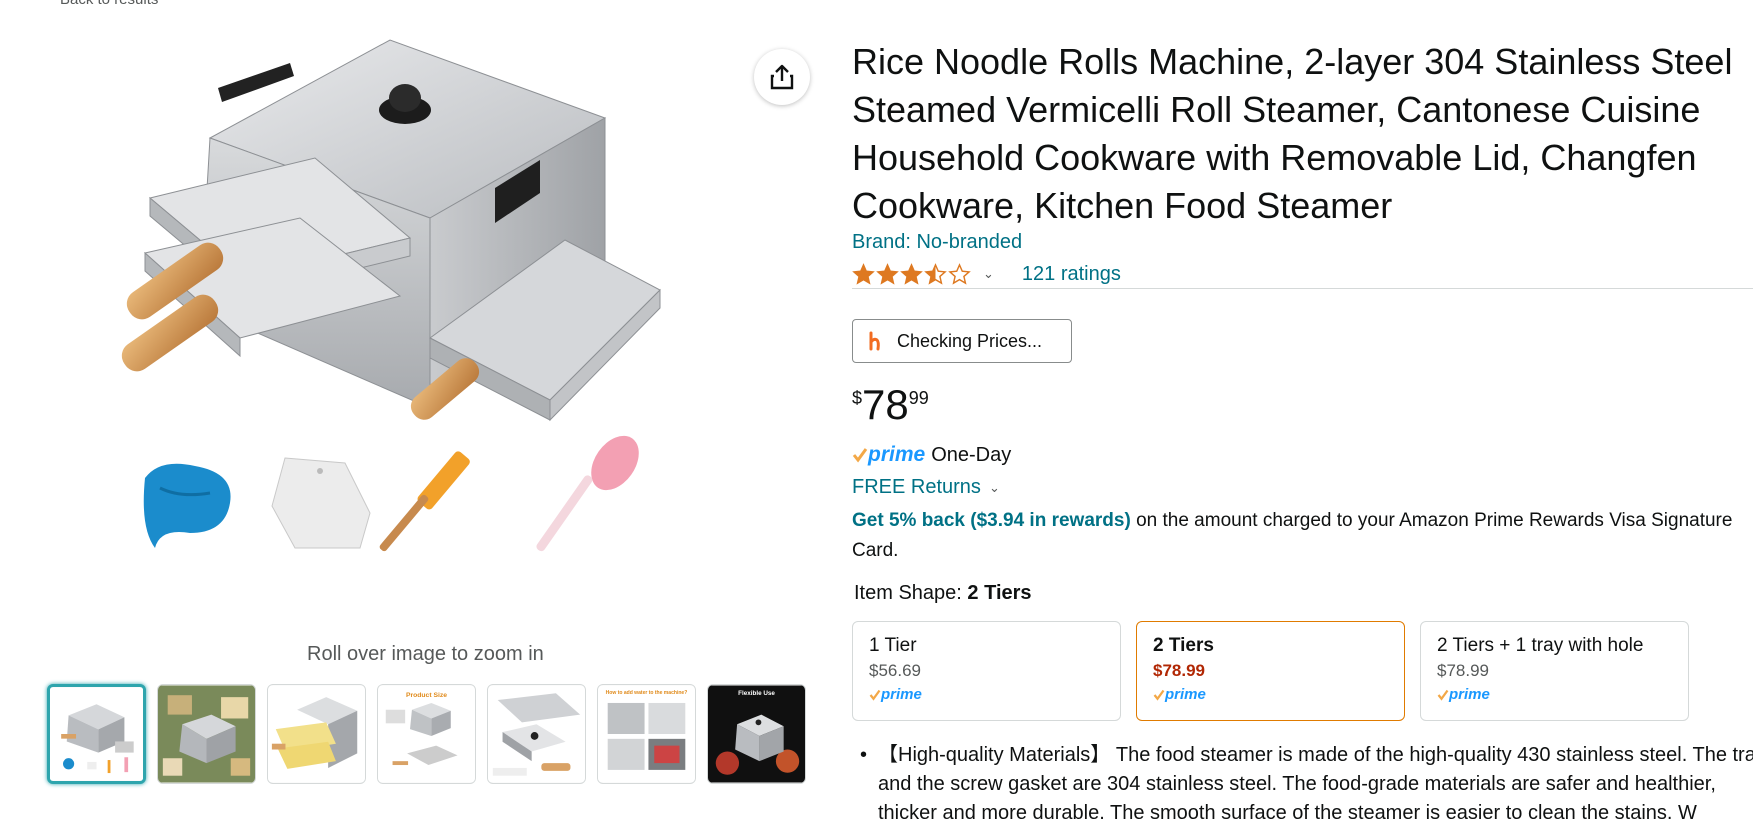 The image size is (1753, 832). I want to click on price-fraction: 99, so click(918, 398).